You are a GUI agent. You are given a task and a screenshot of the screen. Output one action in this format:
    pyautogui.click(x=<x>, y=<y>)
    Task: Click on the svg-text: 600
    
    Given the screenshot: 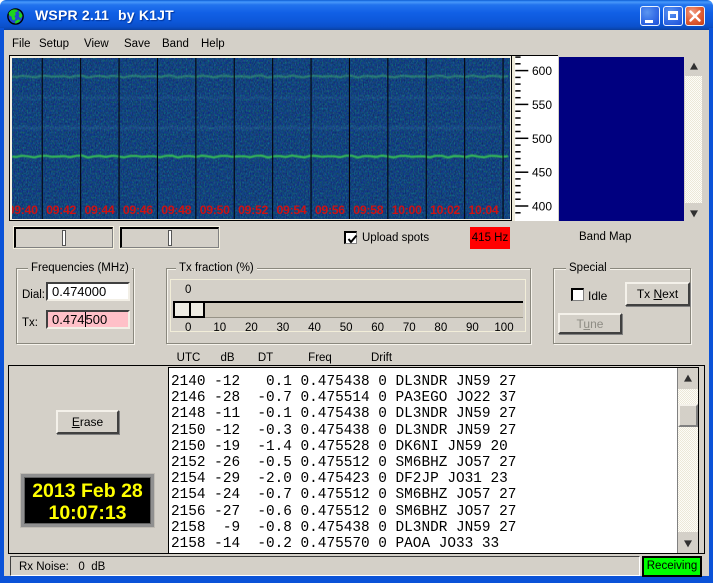 What is the action you would take?
    pyautogui.click(x=542, y=71)
    